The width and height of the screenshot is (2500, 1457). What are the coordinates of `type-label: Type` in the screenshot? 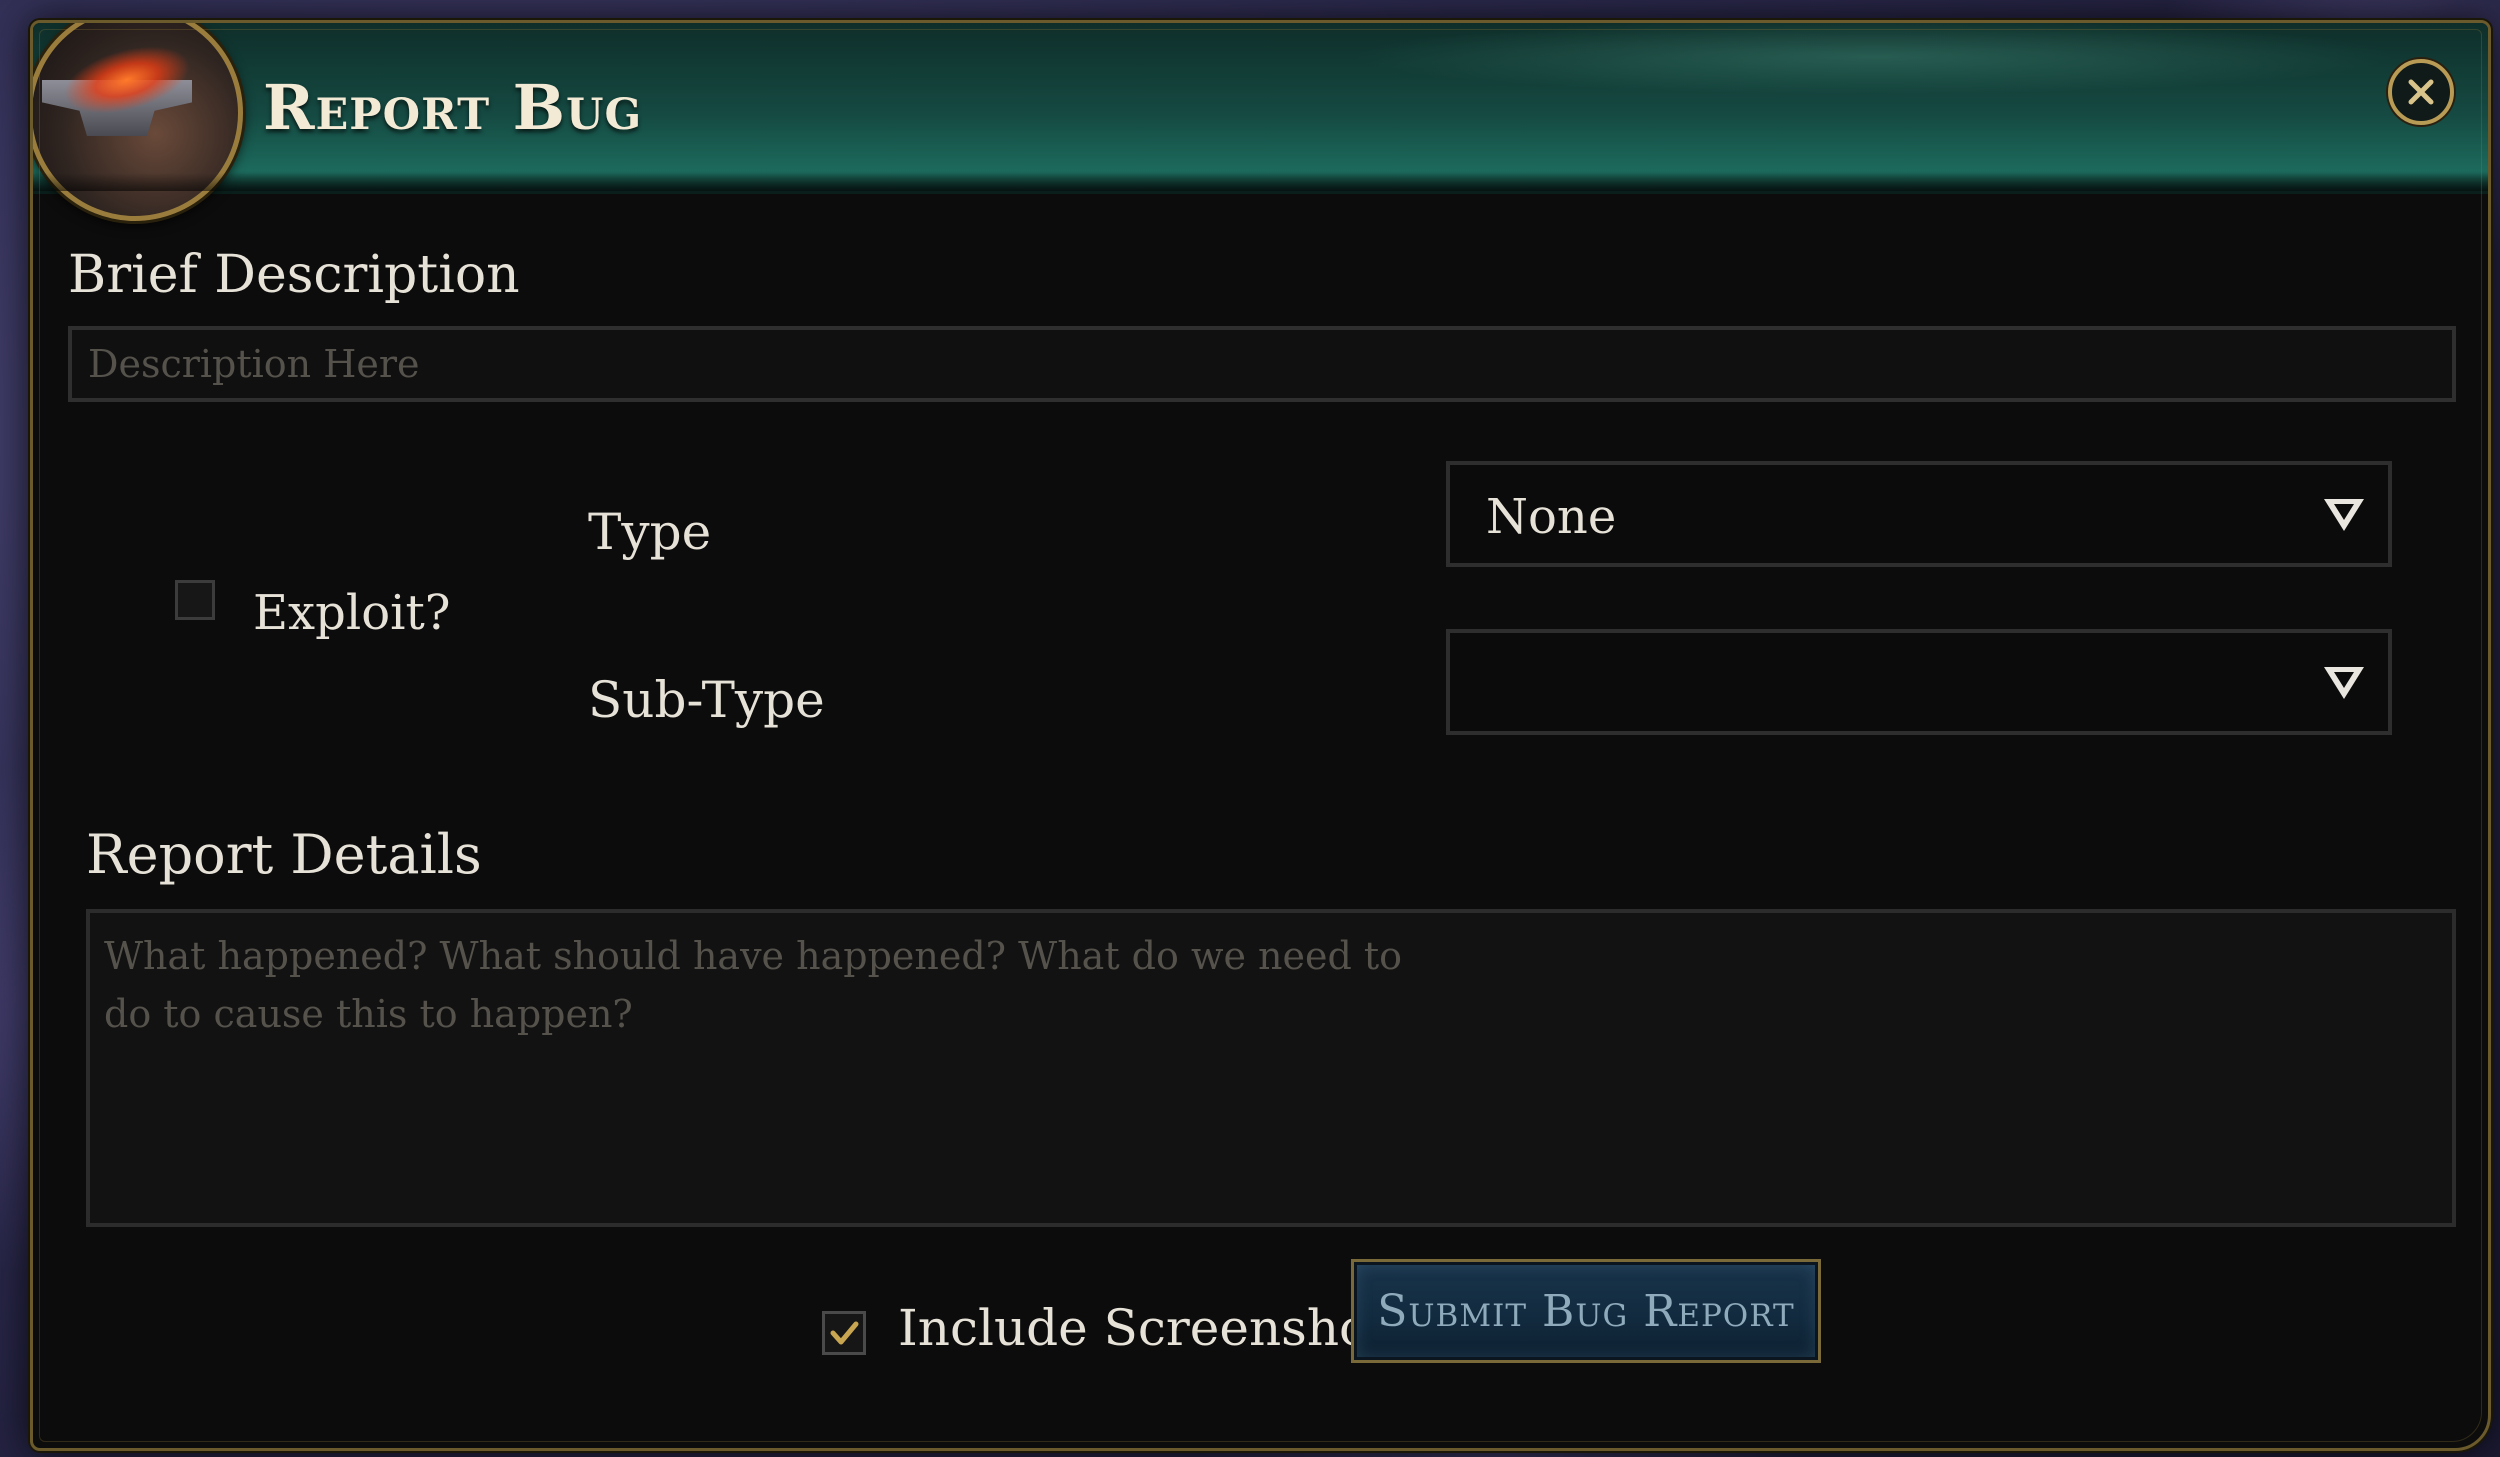 It's located at (650, 532).